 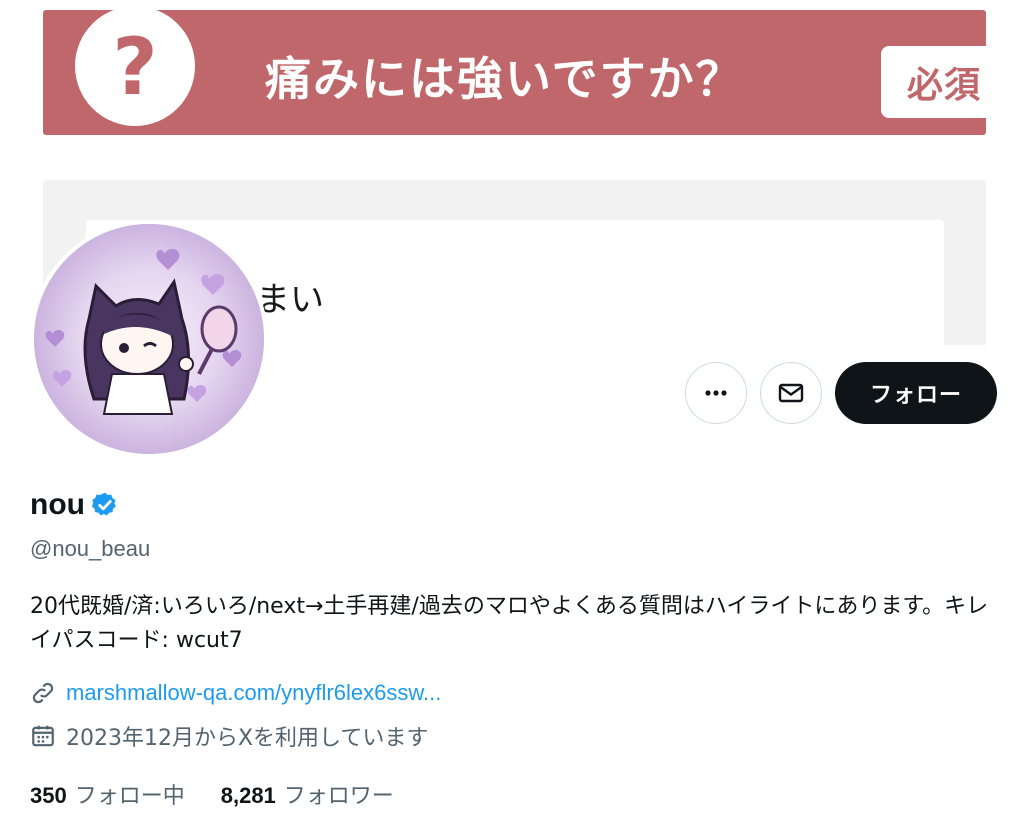 I want to click on message-button, so click(x=791, y=393).